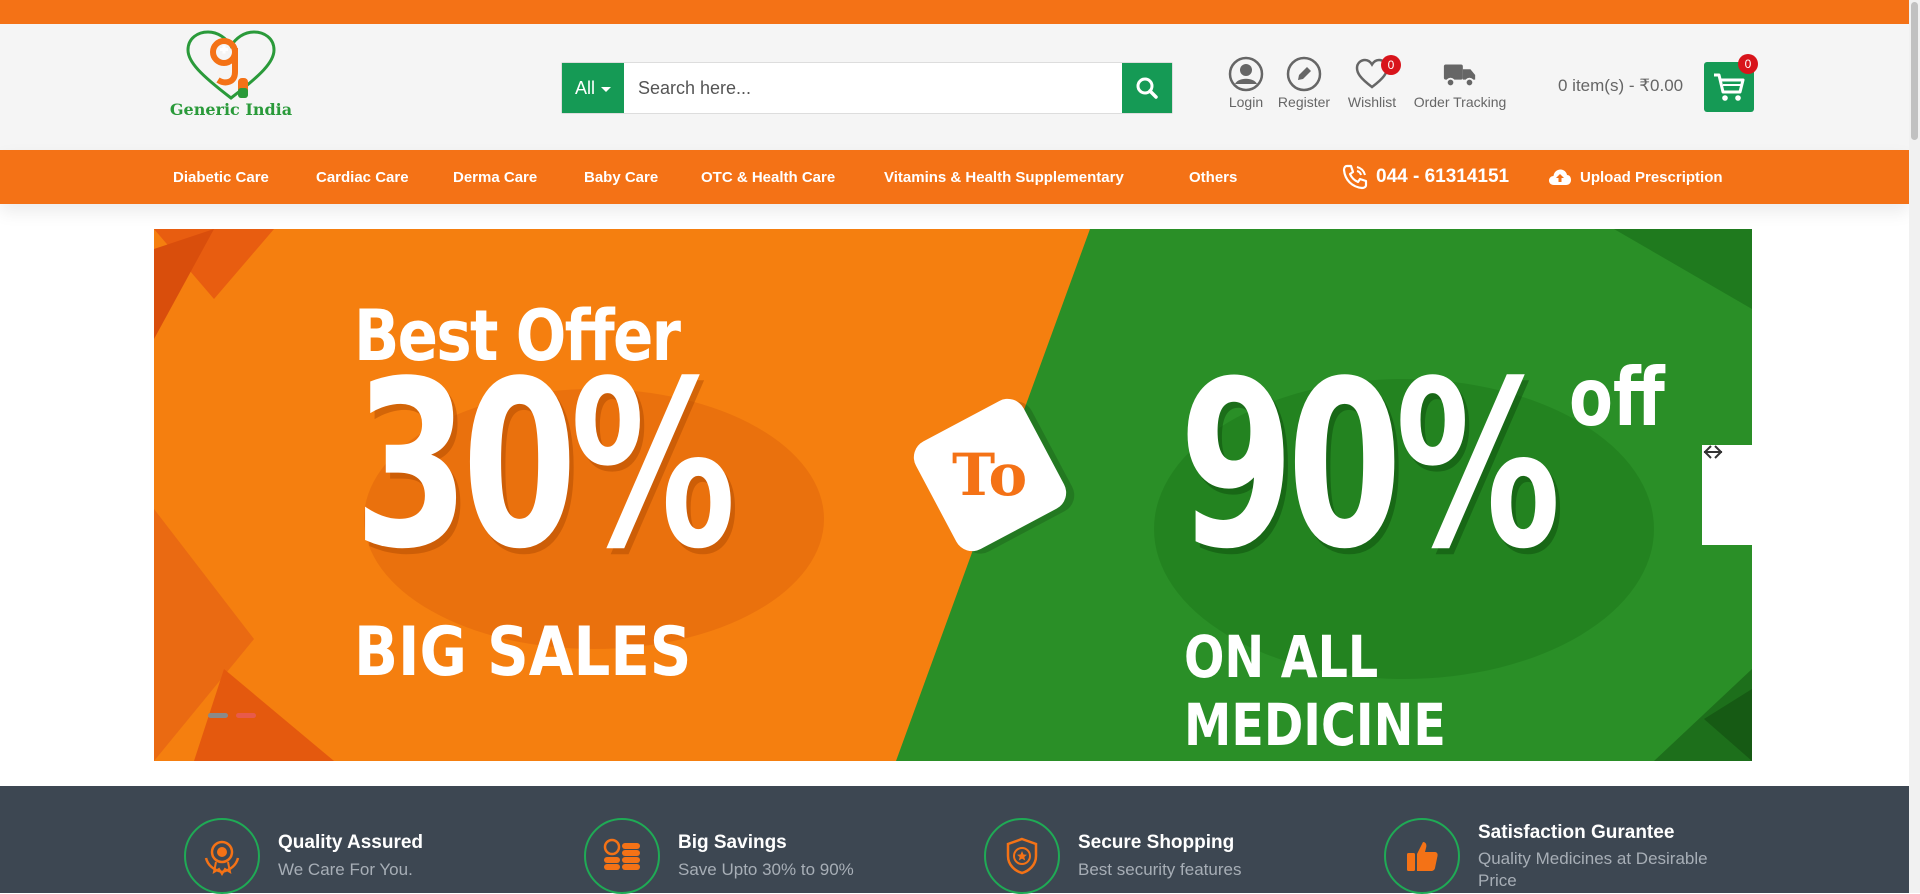  What do you see at coordinates (1246, 102) in the screenshot?
I see `login-label: Login` at bounding box center [1246, 102].